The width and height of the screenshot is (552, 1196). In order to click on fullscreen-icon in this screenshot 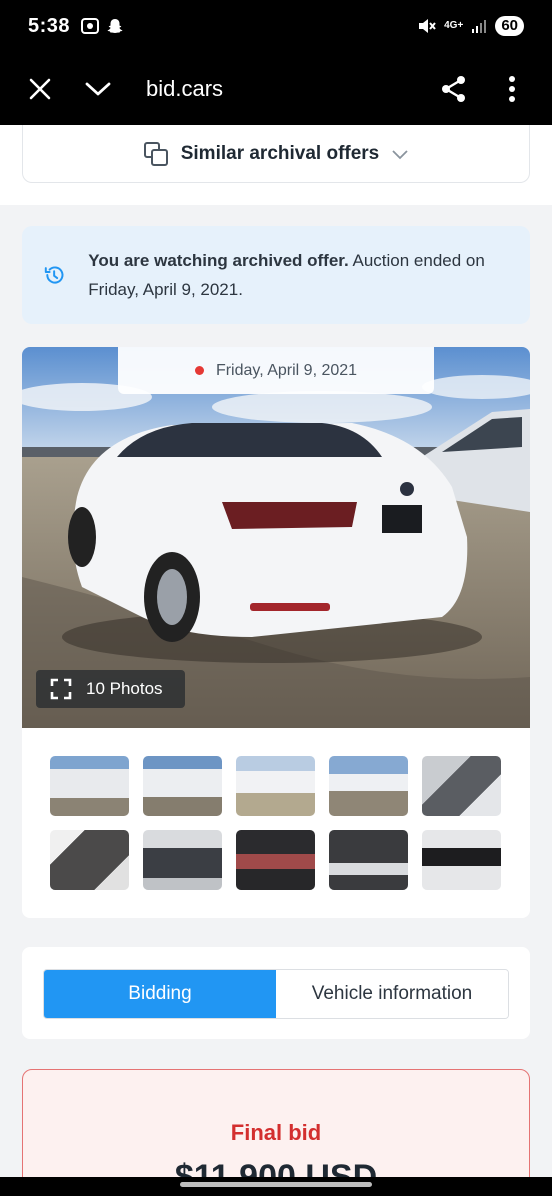, I will do `click(61, 689)`.